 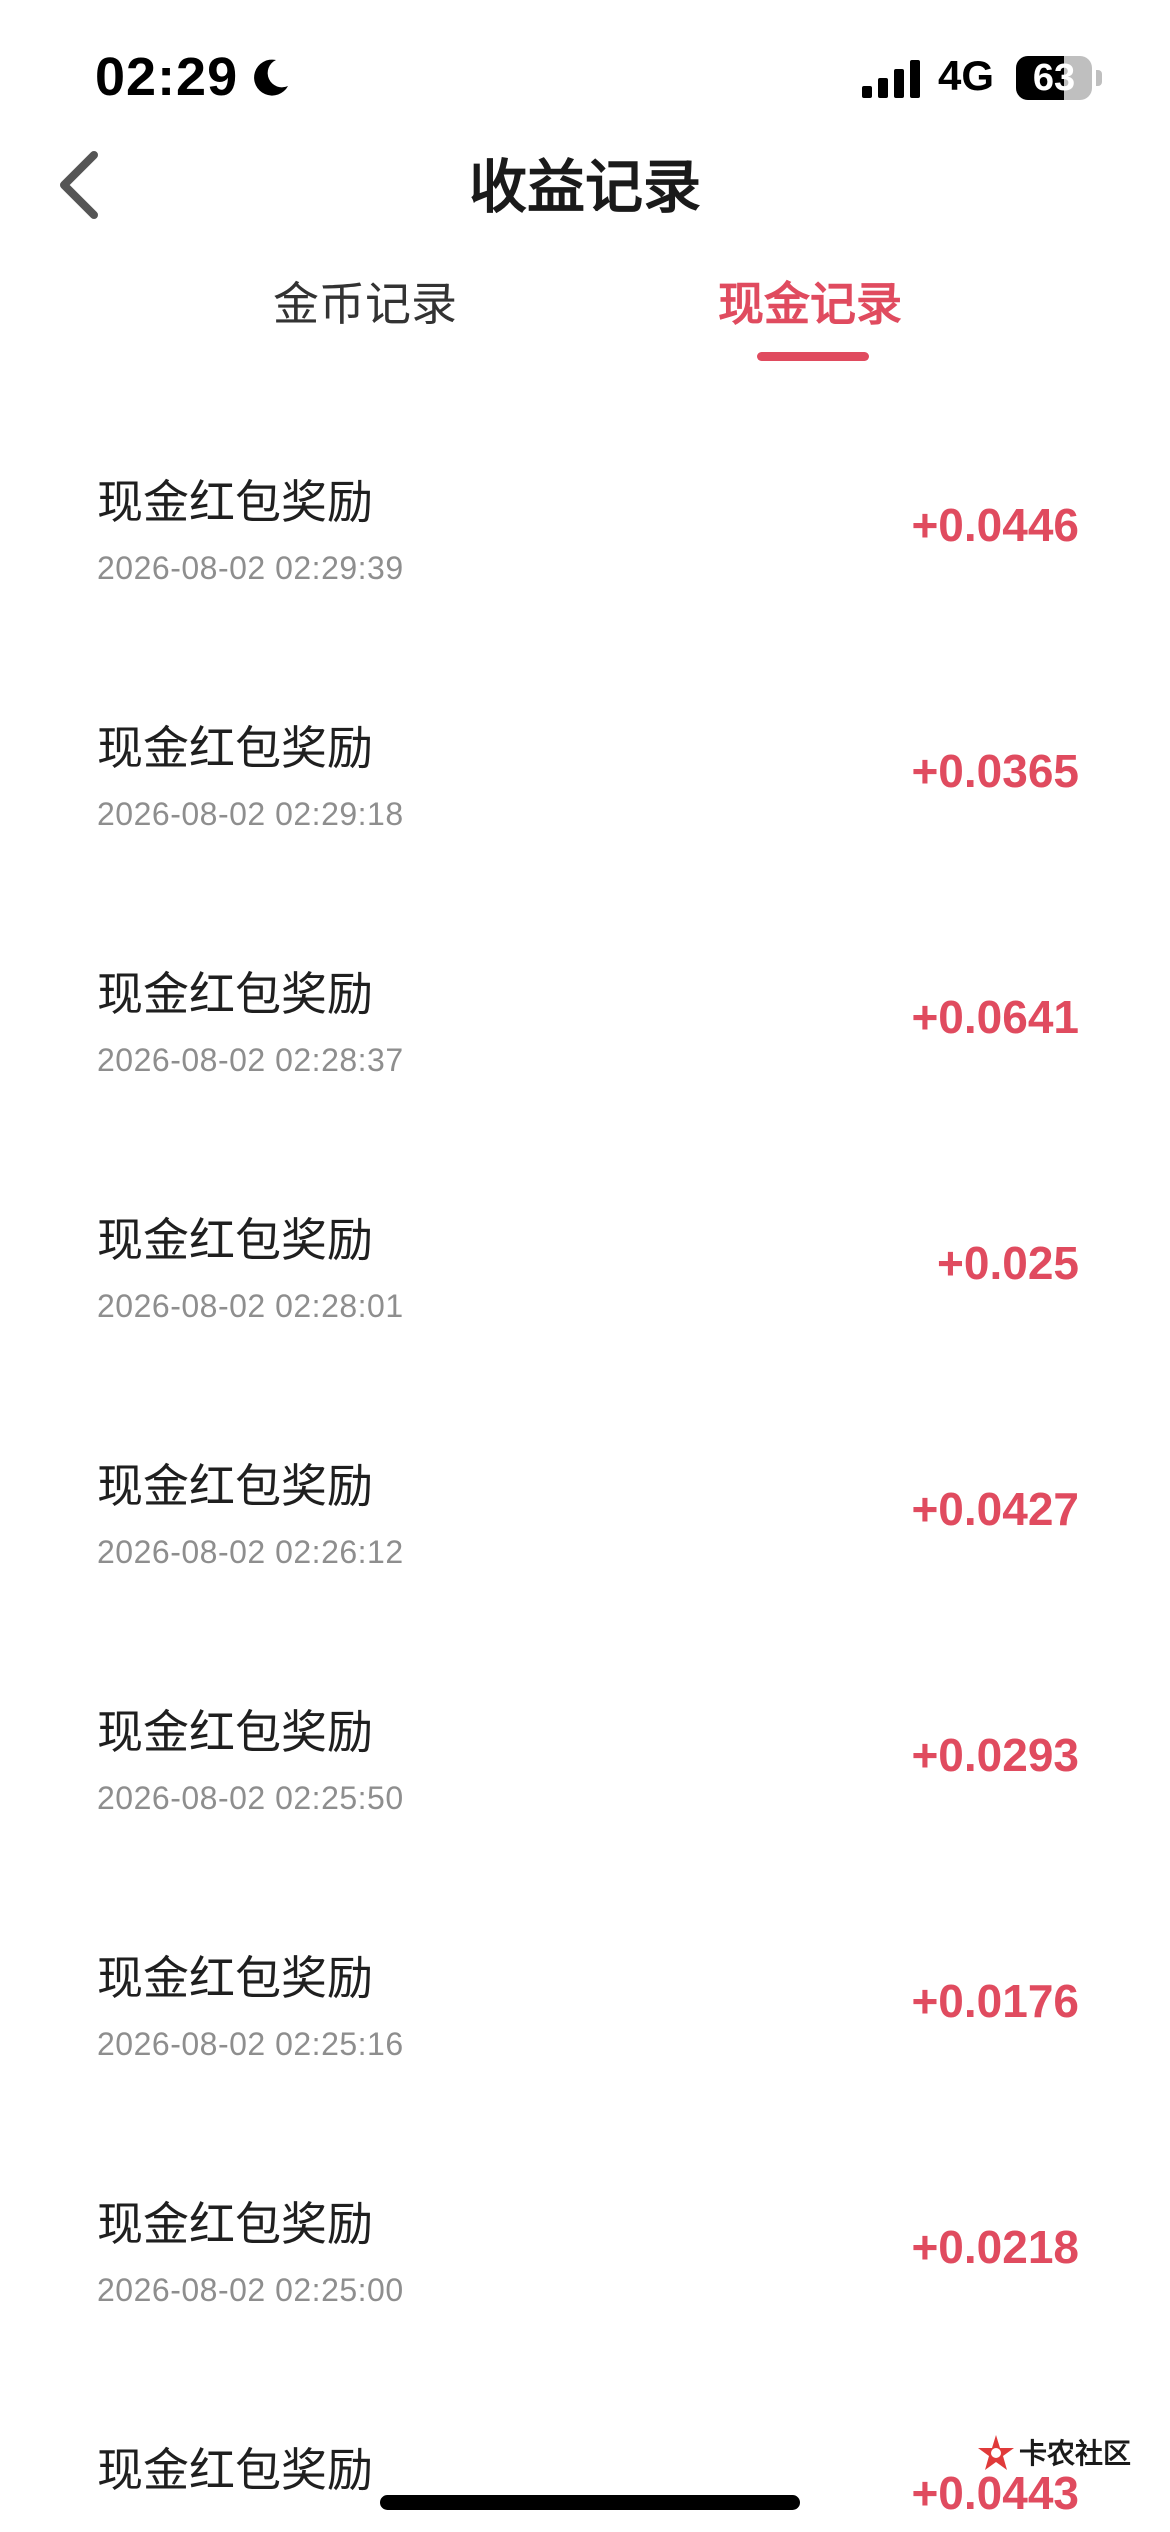 I want to click on record-time: 2026-08-02 02:25:16, so click(x=250, y=2044).